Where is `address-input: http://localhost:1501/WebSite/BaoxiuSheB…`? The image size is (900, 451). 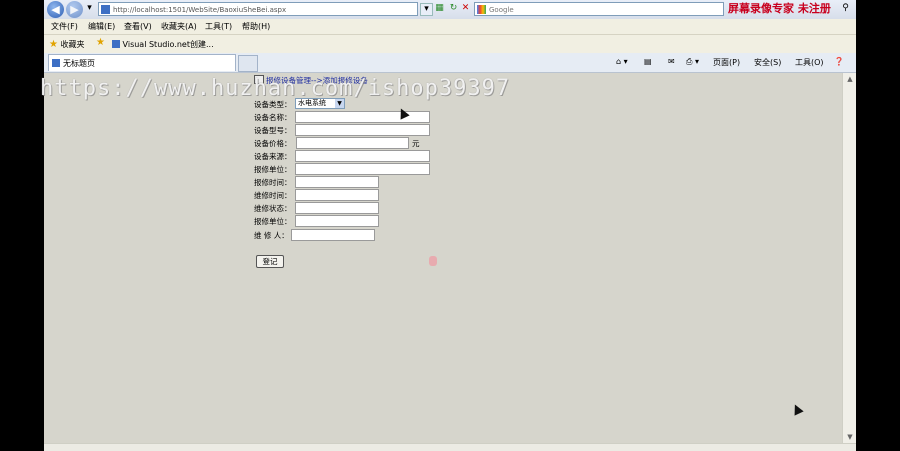
address-input: http://localhost:1501/WebSite/BaoxiuSheB… is located at coordinates (258, 9).